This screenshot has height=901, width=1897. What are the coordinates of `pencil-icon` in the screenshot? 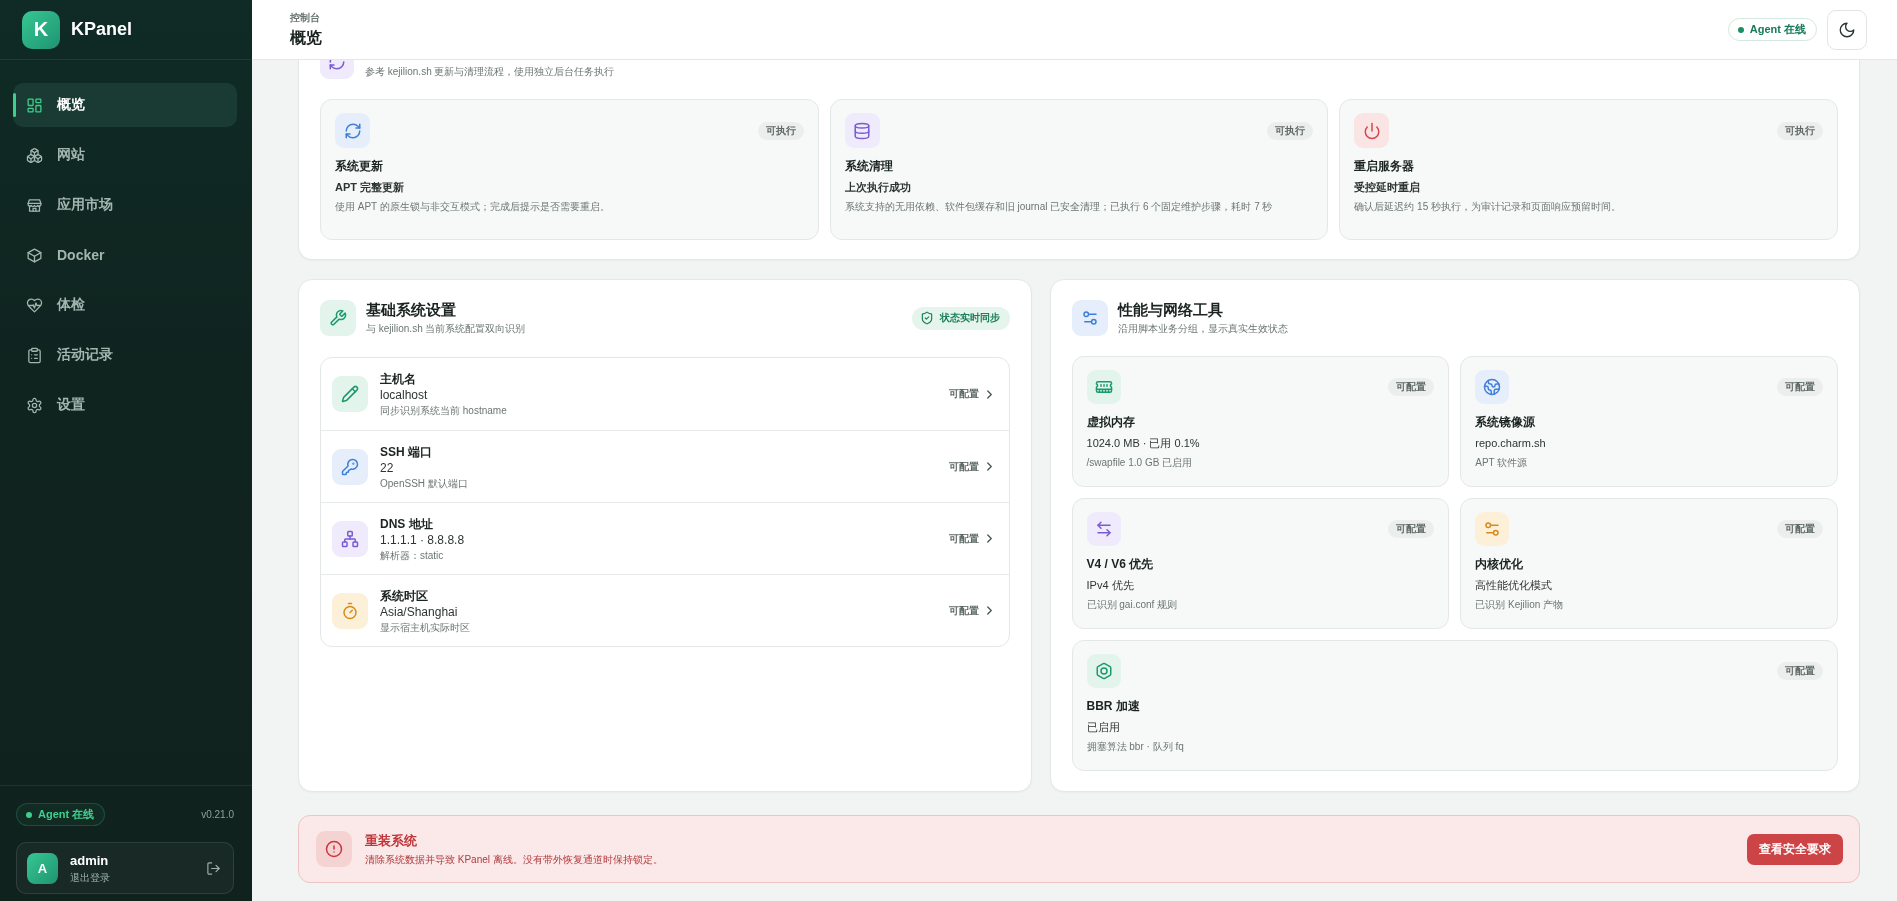 It's located at (350, 394).